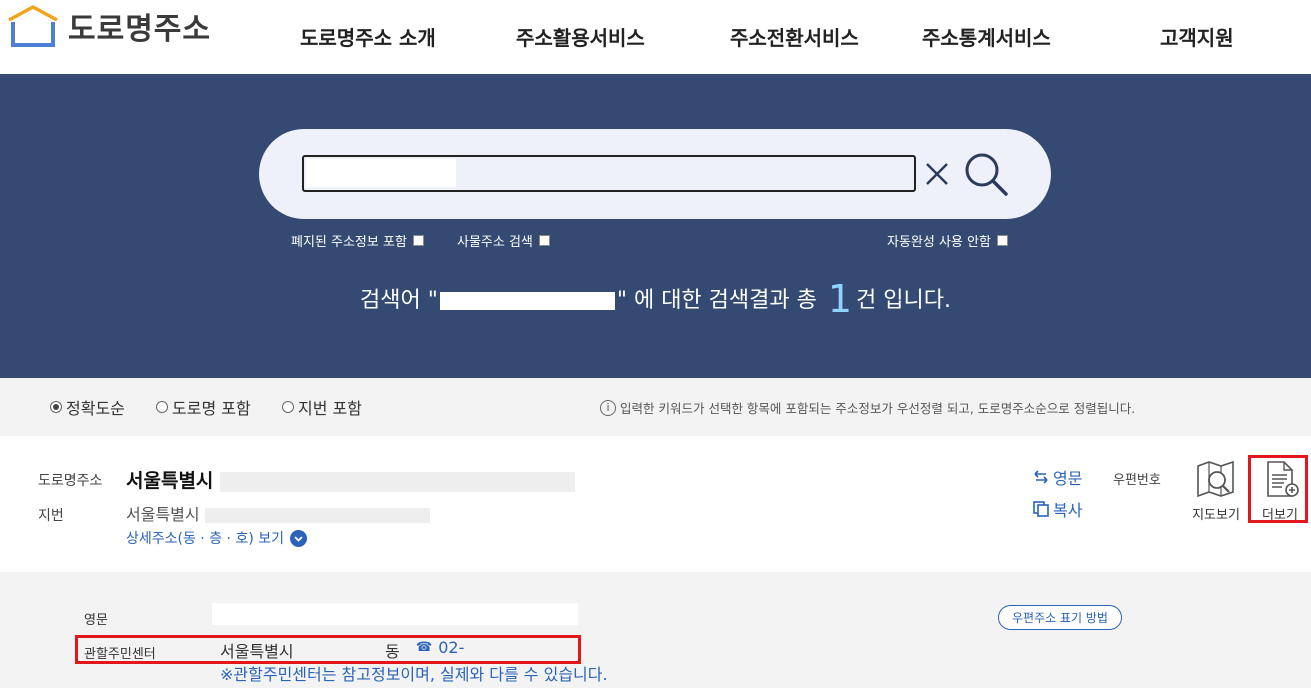 The height and width of the screenshot is (688, 1311). What do you see at coordinates (298, 538) in the screenshot?
I see `chevron-down-icon` at bounding box center [298, 538].